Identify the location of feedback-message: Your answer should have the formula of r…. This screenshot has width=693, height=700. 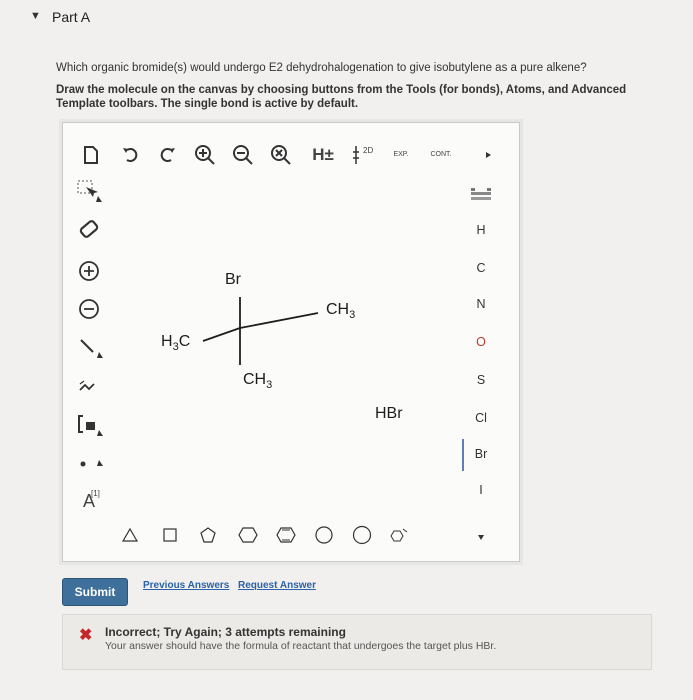
(301, 646).